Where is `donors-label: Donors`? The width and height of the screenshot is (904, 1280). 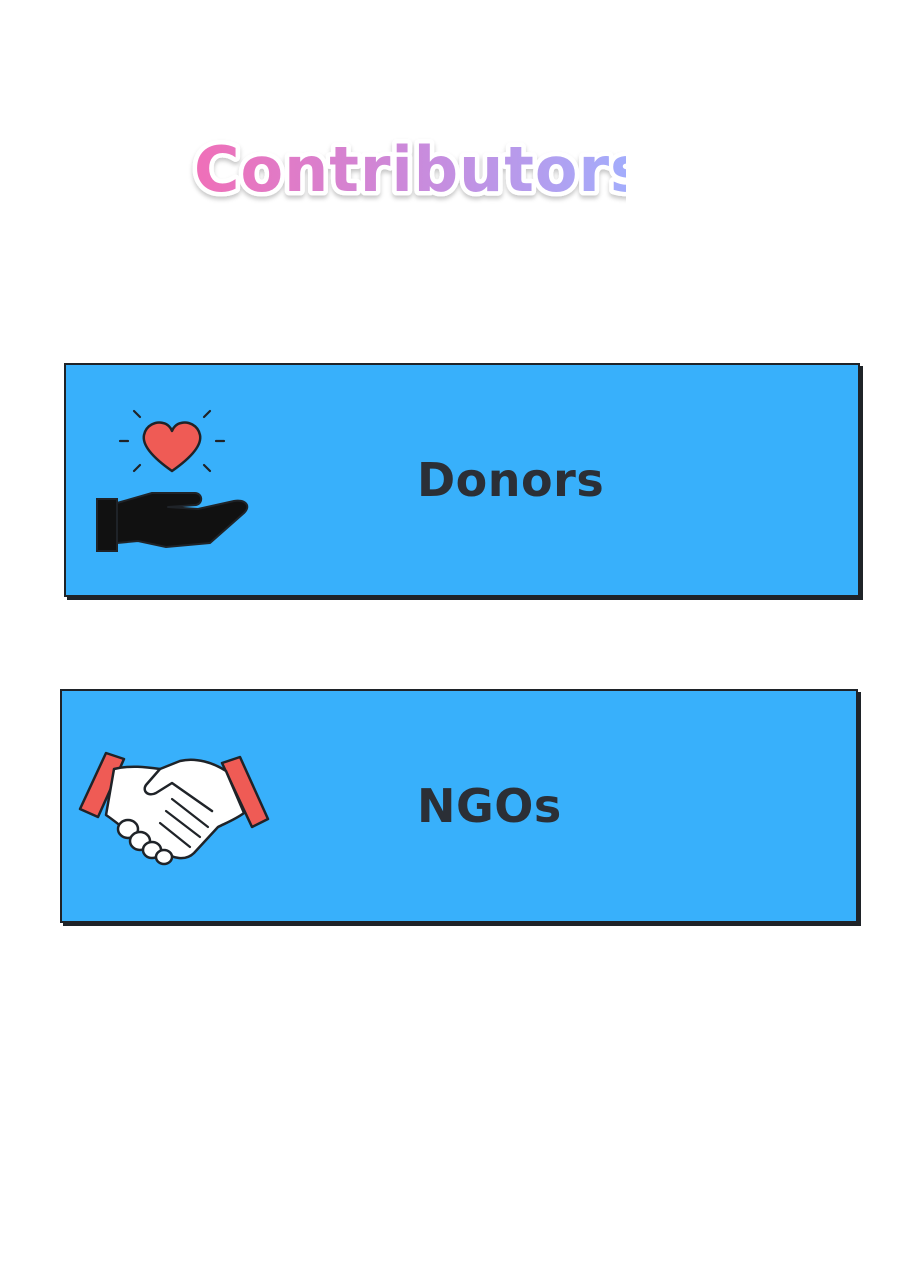 donors-label: Donors is located at coordinates (511, 480).